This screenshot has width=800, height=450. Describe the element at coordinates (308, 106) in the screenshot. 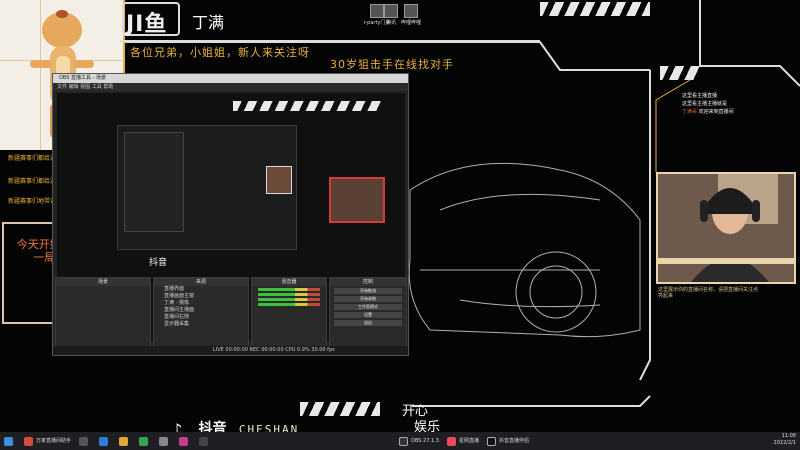

I see `decor-stripe` at that location.